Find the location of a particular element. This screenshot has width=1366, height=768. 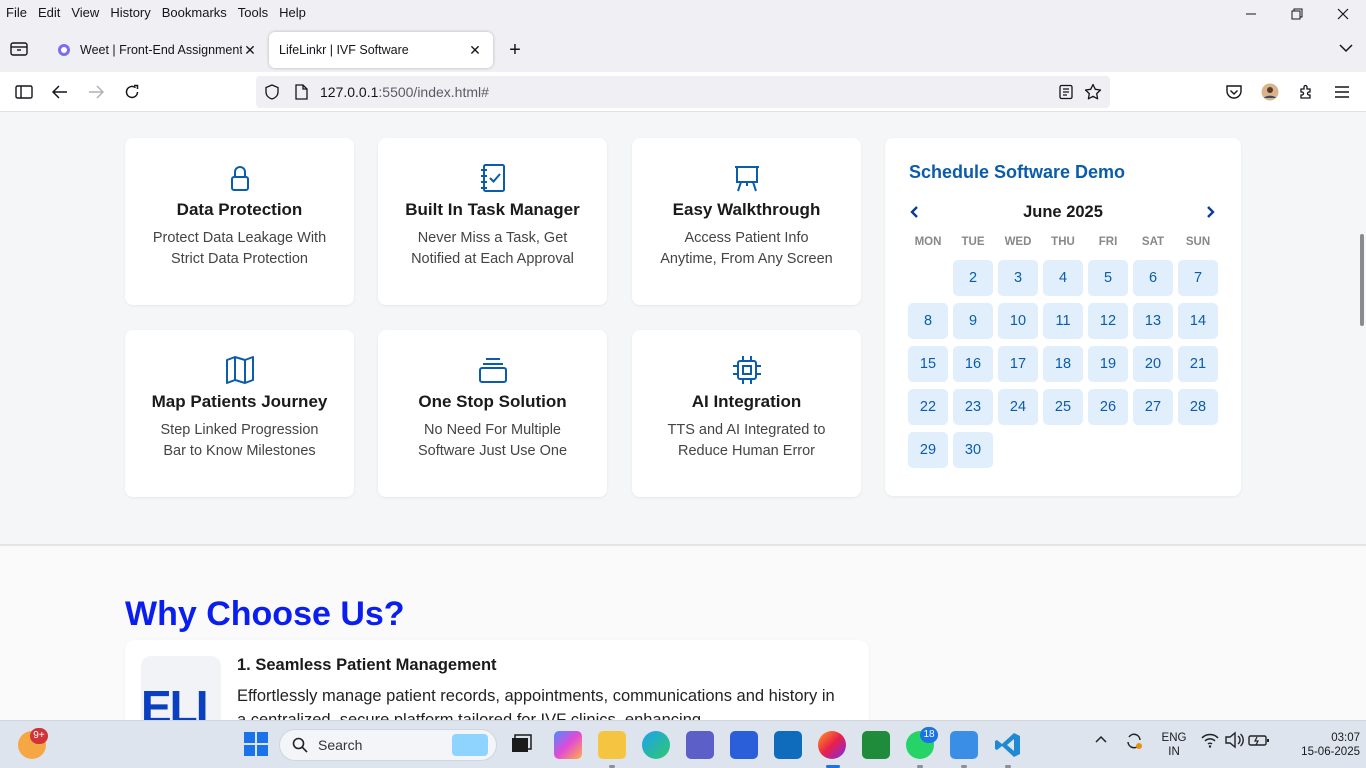

volume-icon is located at coordinates (1235, 745).